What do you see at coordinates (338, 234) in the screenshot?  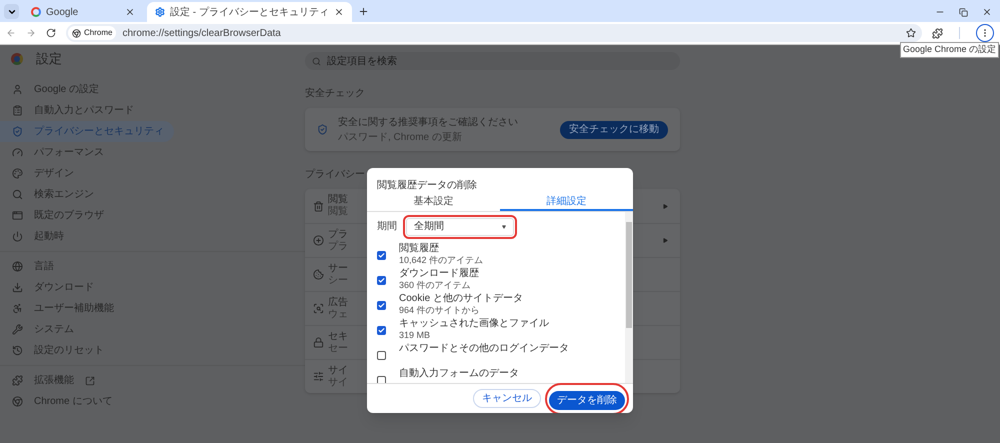 I see `row-title: プラ` at bounding box center [338, 234].